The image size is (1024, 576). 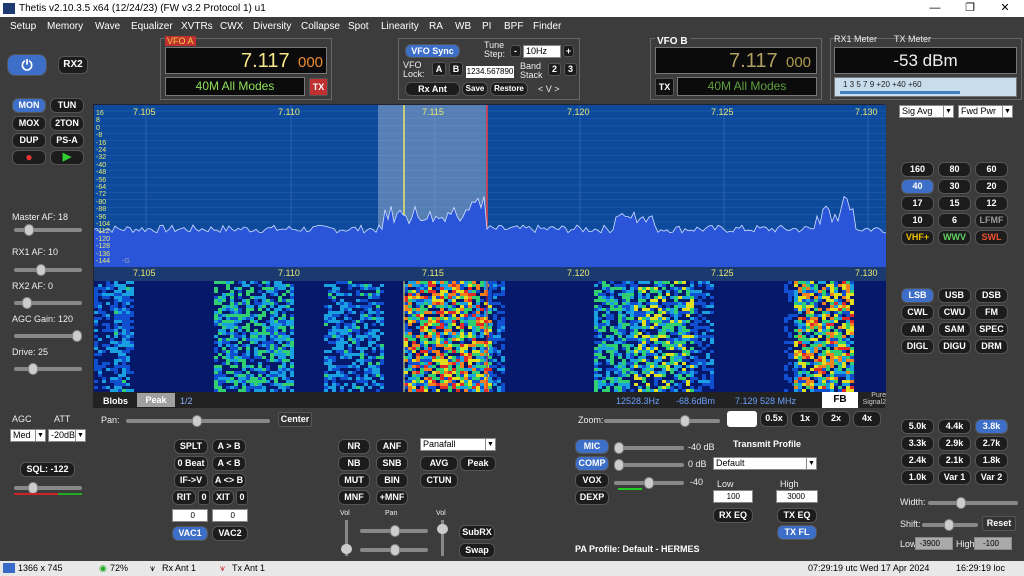 I want to click on filter-1-8k-button: 1.8k, so click(x=991, y=460).